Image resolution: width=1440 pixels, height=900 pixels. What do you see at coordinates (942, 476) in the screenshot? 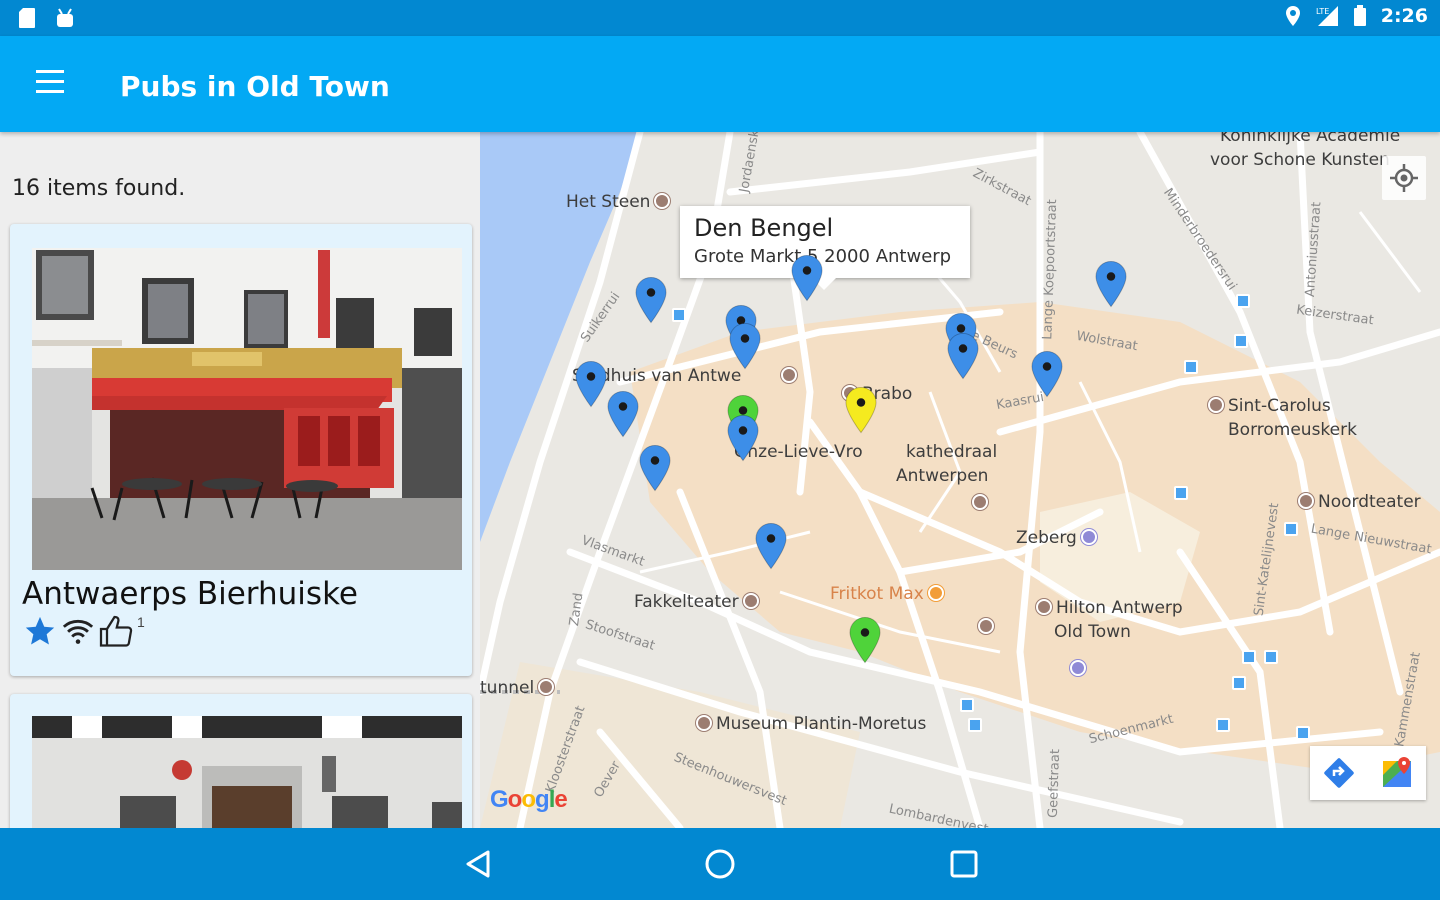
I see `place-label: Antwerpen` at bounding box center [942, 476].